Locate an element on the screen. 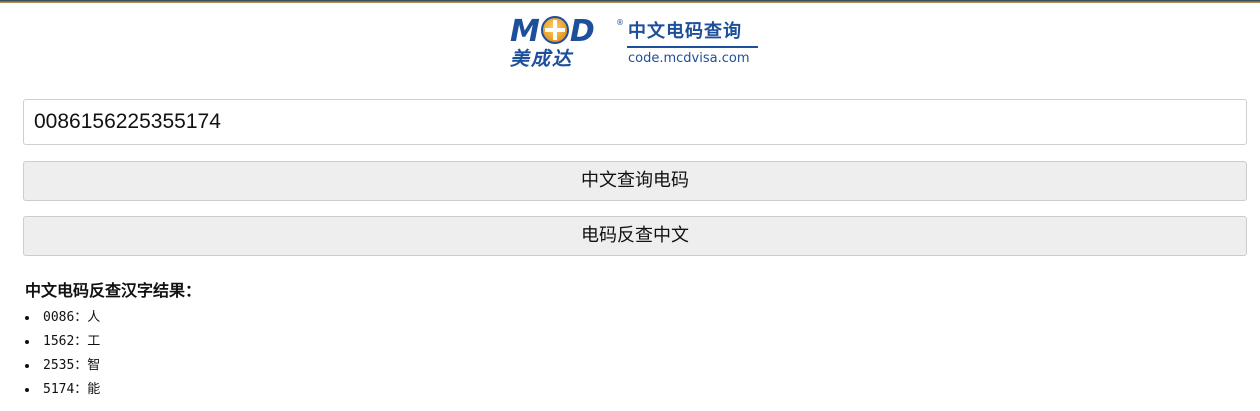 The height and width of the screenshot is (411, 1260). logo-title: 中文电码查询 is located at coordinates (685, 31).